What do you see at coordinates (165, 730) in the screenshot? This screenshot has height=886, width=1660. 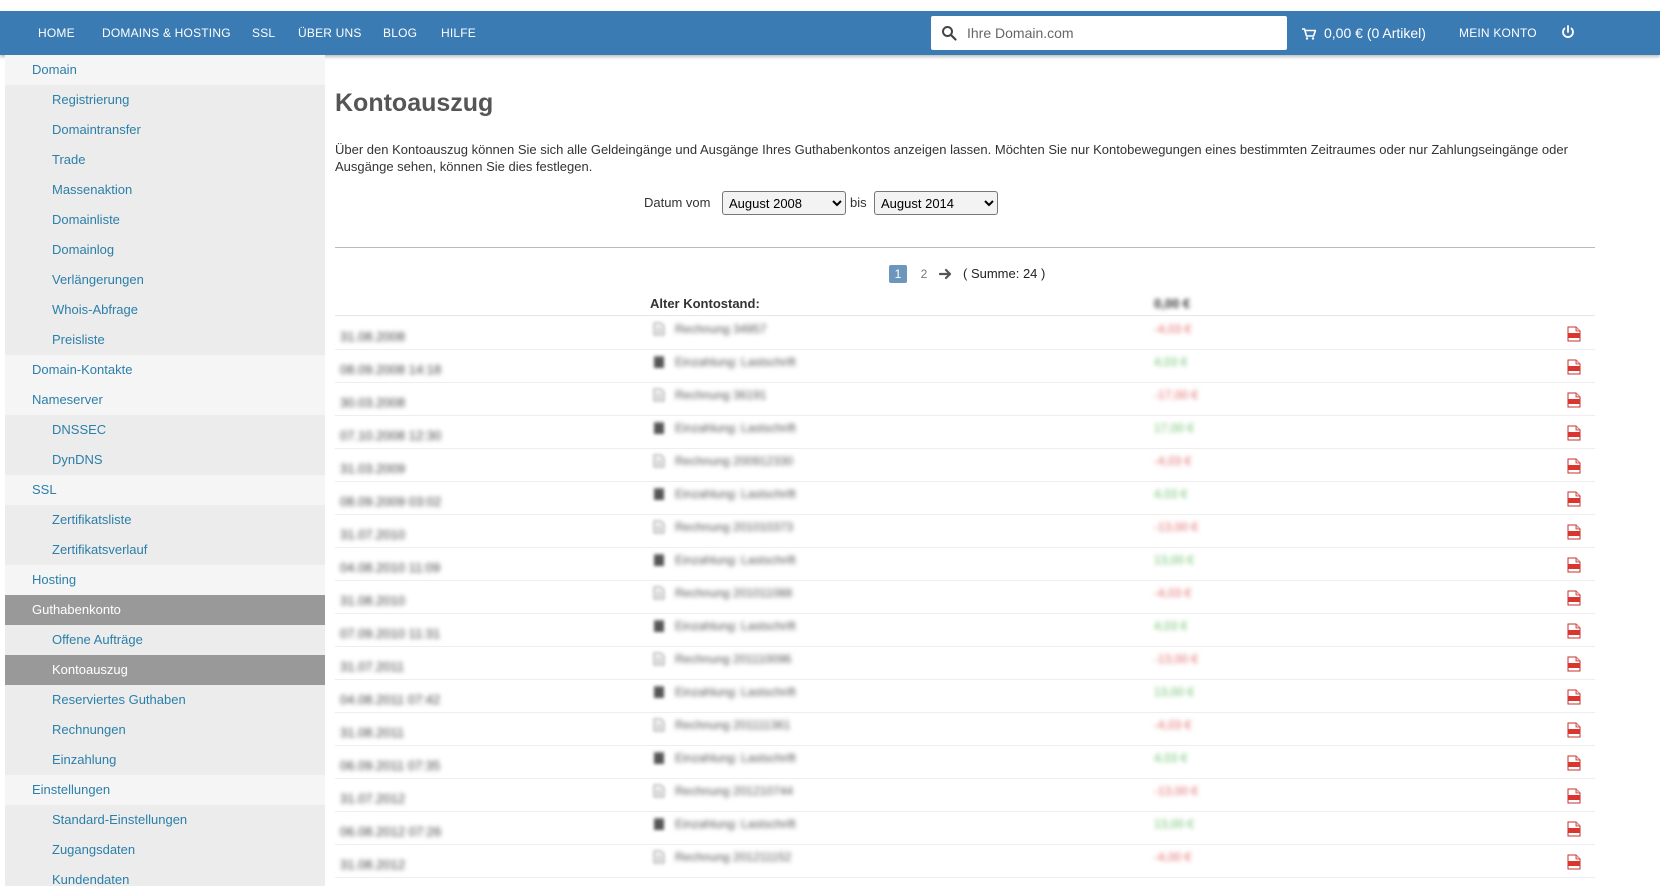 I see `sidebar-item-rechnungen: Rechnungen` at bounding box center [165, 730].